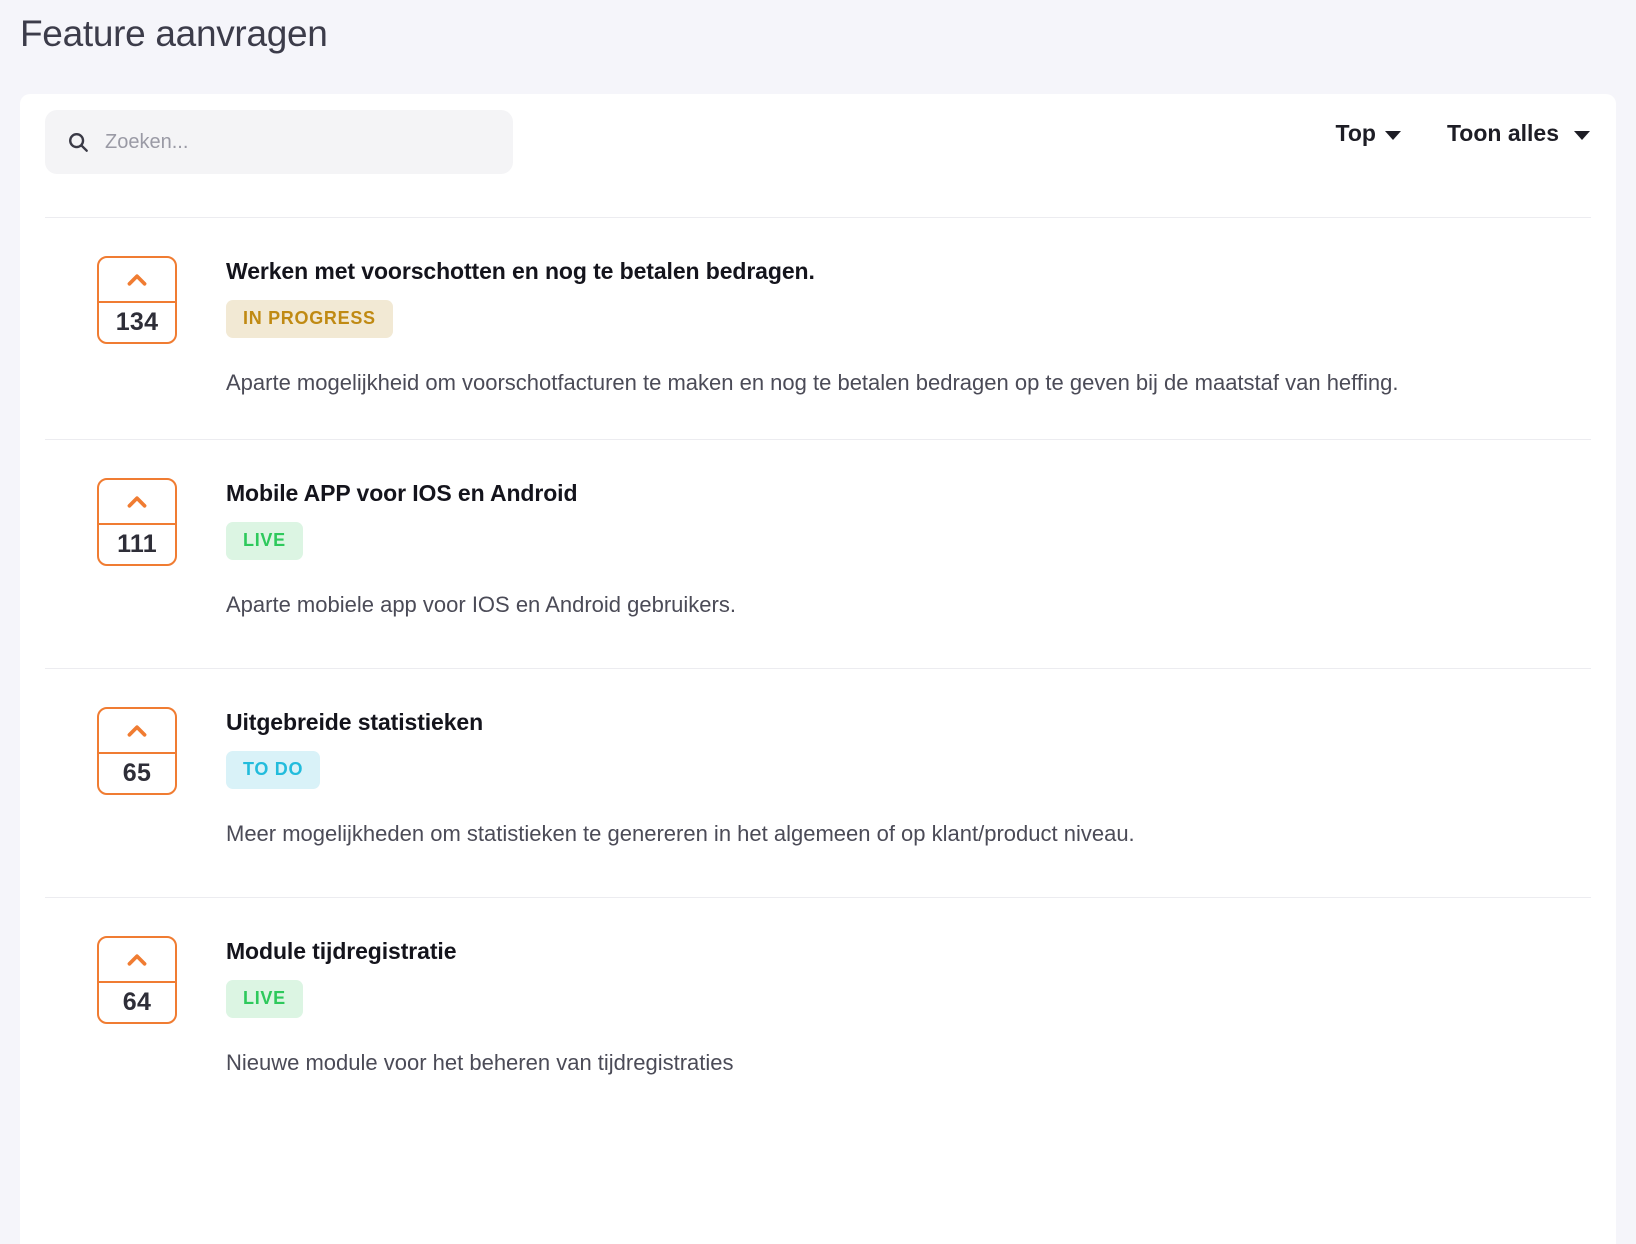 This screenshot has width=1636, height=1244. Describe the element at coordinates (137, 773) in the screenshot. I see `vote-count: 65` at that location.